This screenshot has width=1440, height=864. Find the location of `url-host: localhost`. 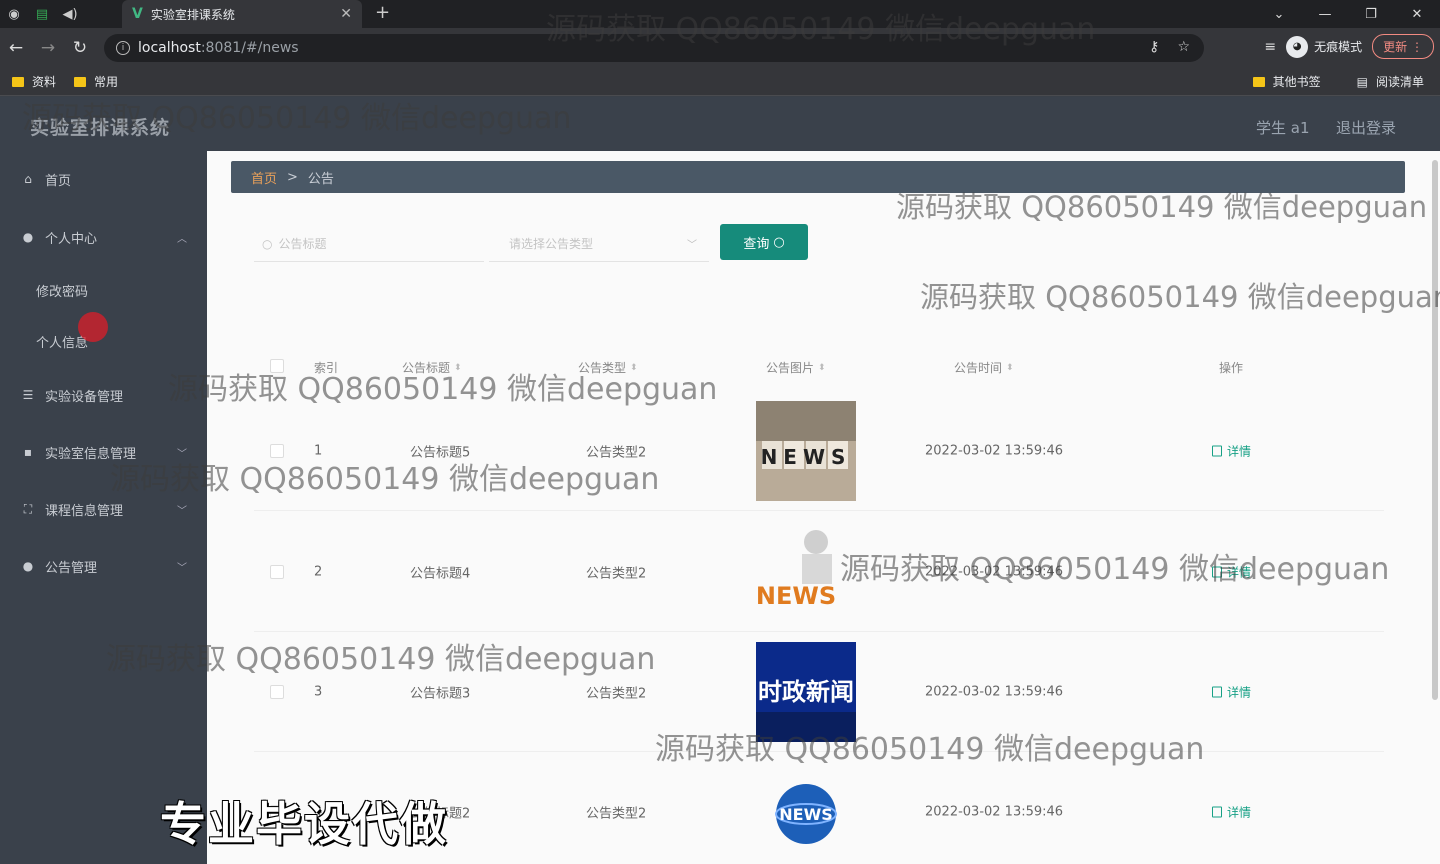

url-host: localhost is located at coordinates (169, 48).